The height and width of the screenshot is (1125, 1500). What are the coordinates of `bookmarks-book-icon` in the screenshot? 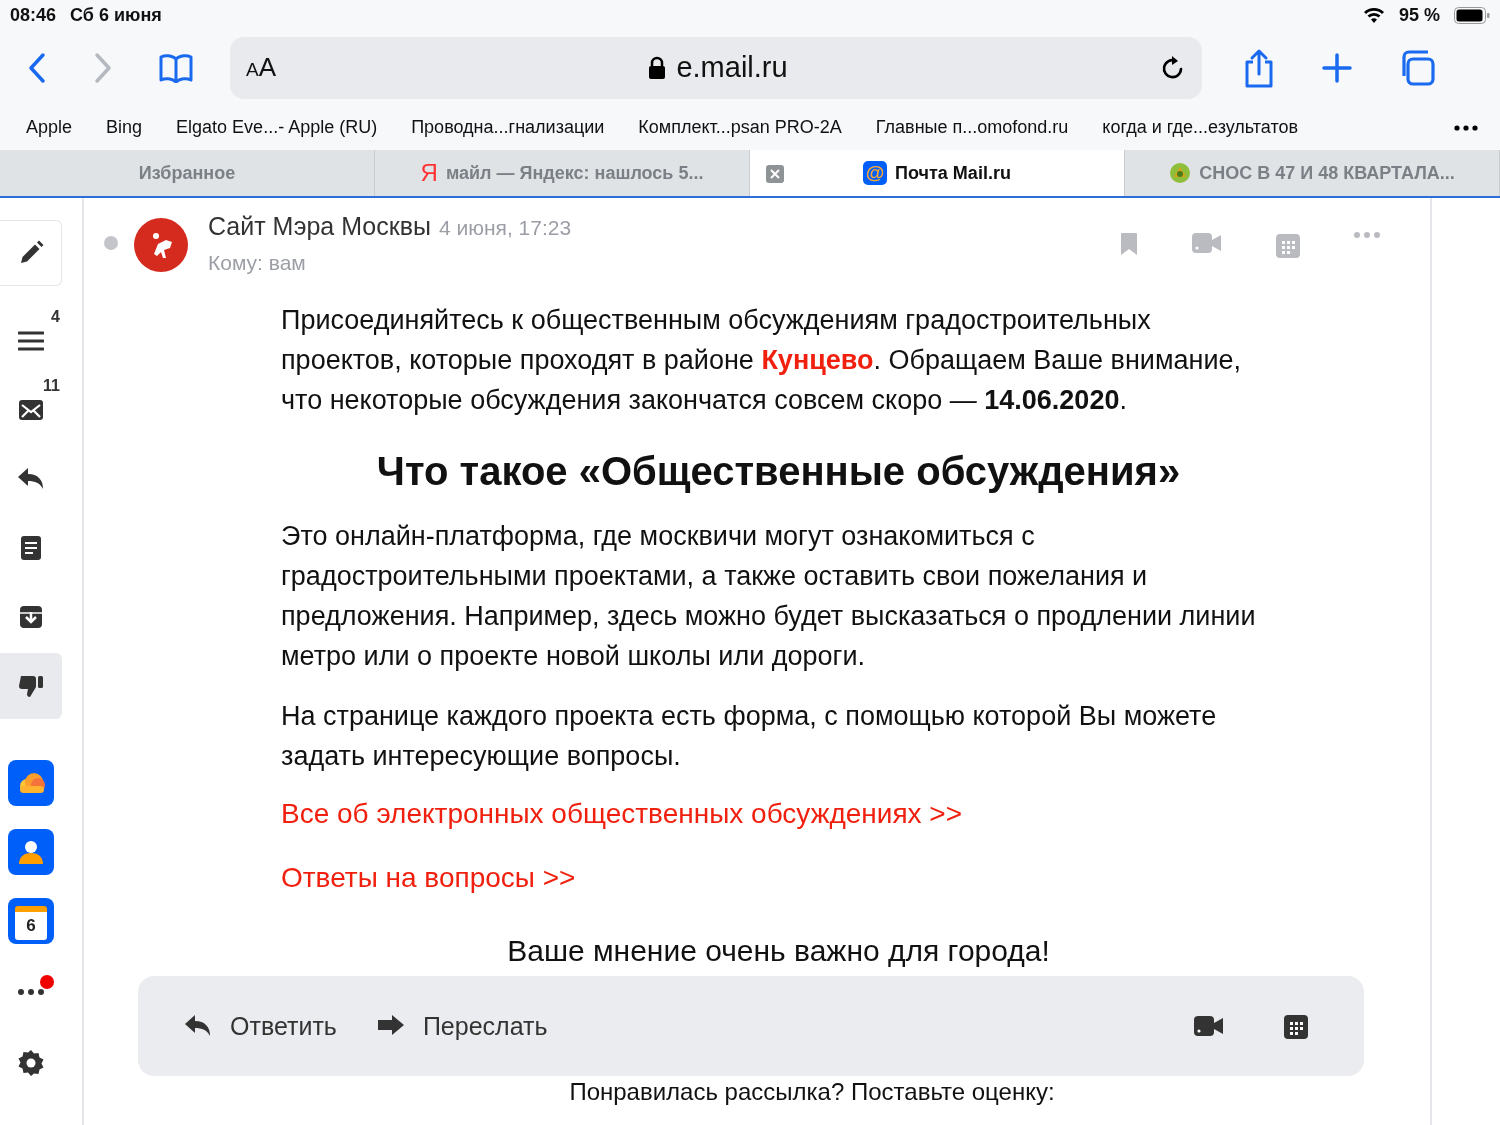 It's located at (176, 67).